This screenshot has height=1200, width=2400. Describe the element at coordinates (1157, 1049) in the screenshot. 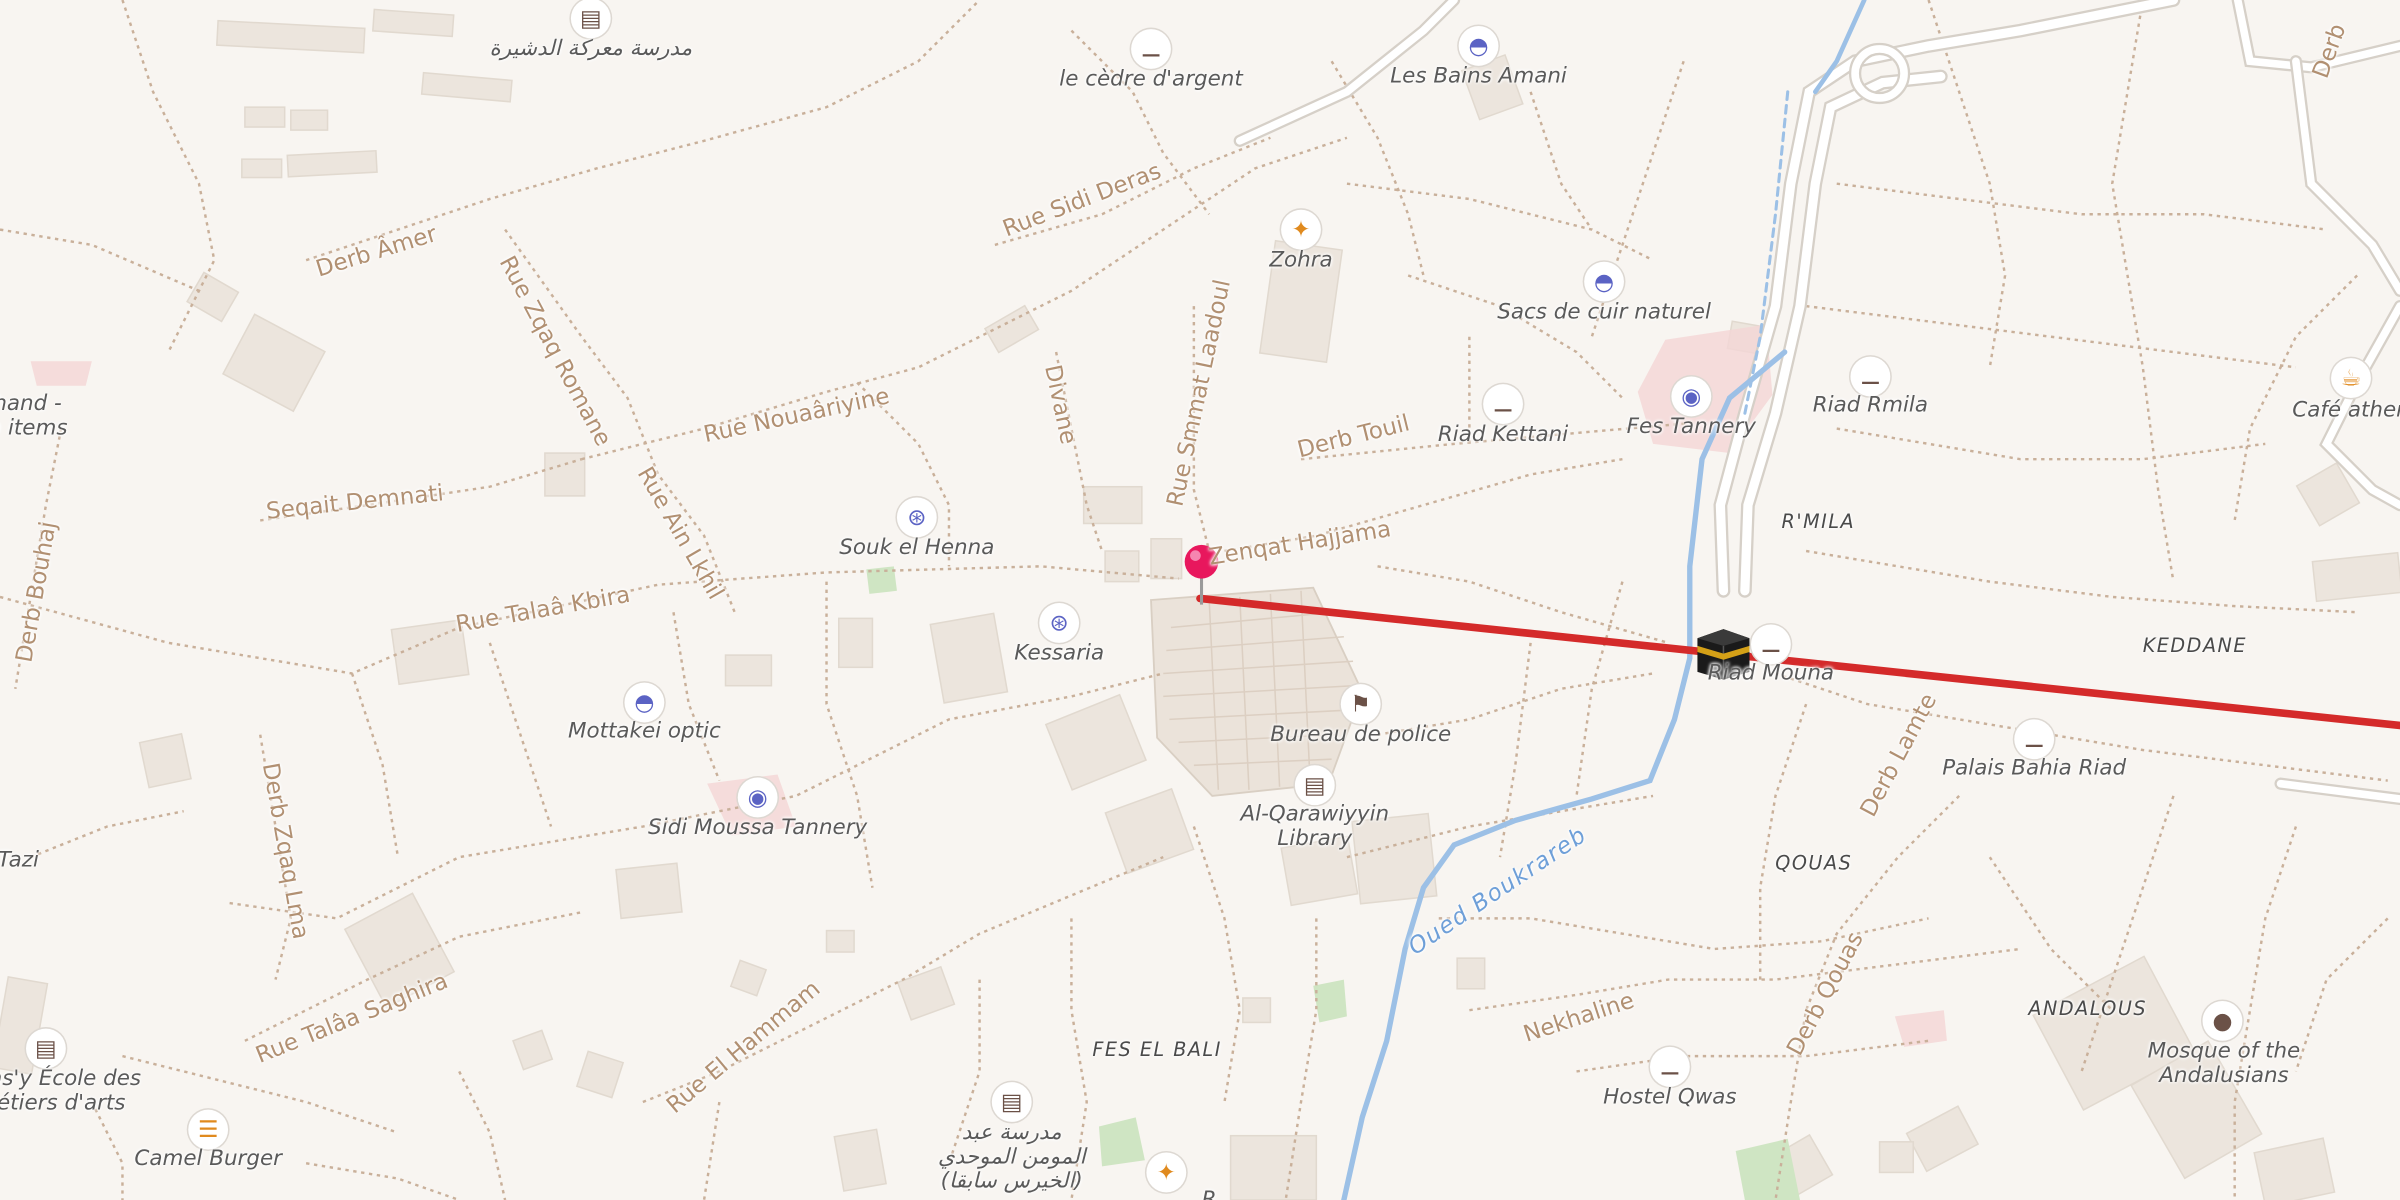

I see `district-label: FES EL BALI` at that location.